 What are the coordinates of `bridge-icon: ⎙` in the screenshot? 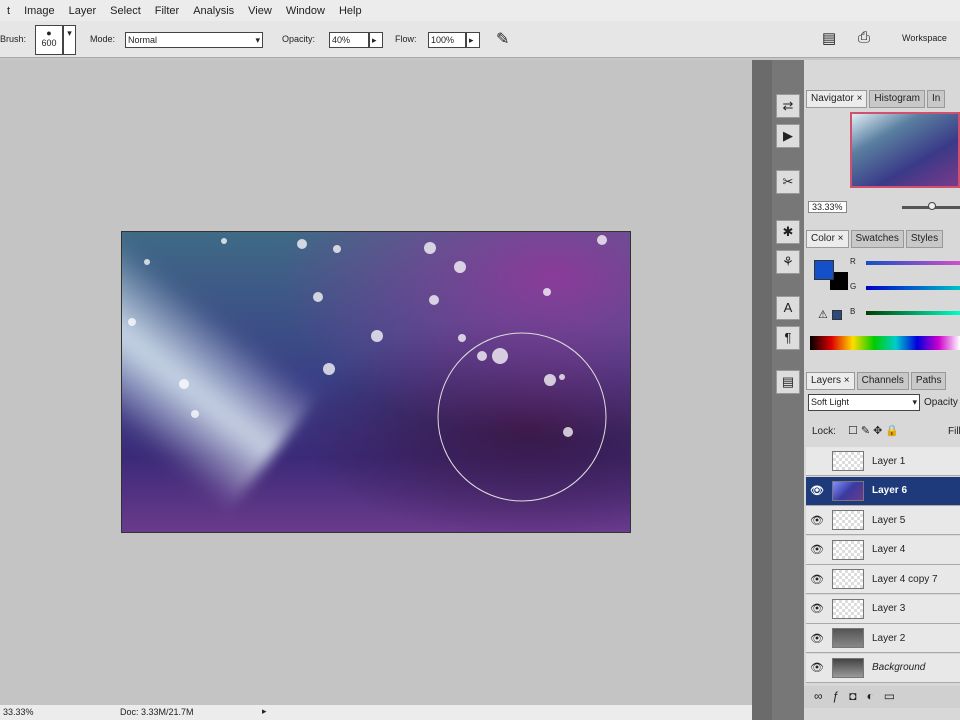 It's located at (864, 37).